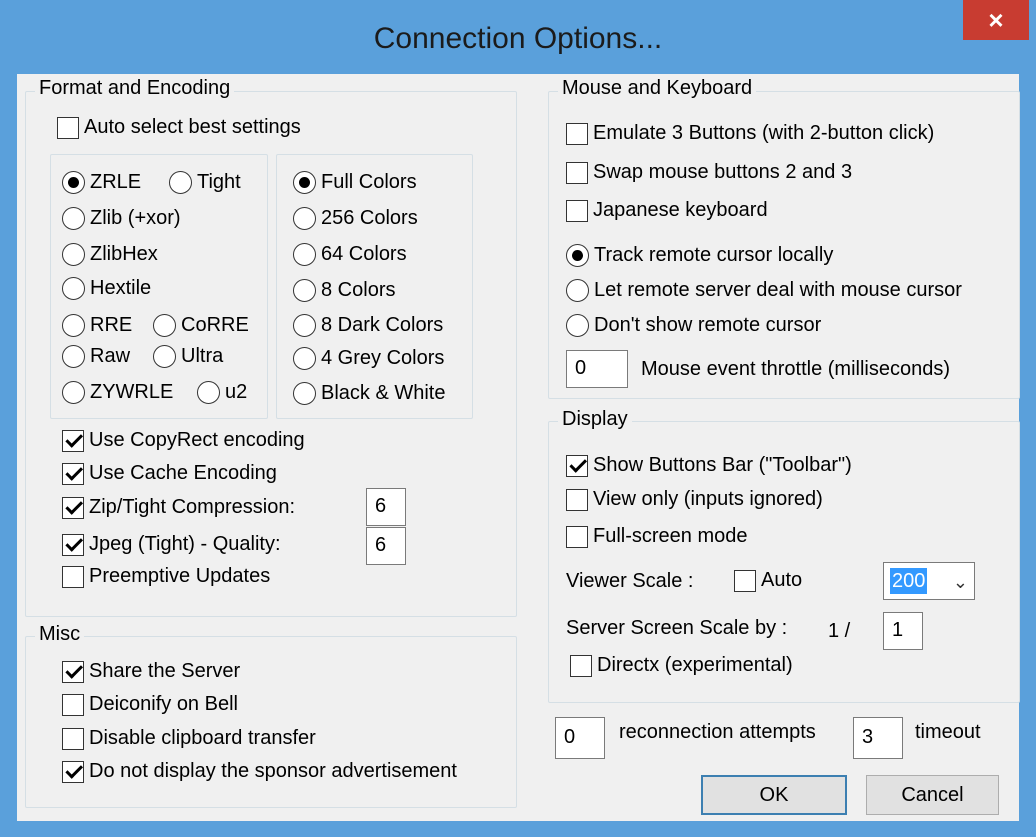  Describe the element at coordinates (714, 255) in the screenshot. I see `radio-track-cursor-label: Track remote cursor locally` at that location.